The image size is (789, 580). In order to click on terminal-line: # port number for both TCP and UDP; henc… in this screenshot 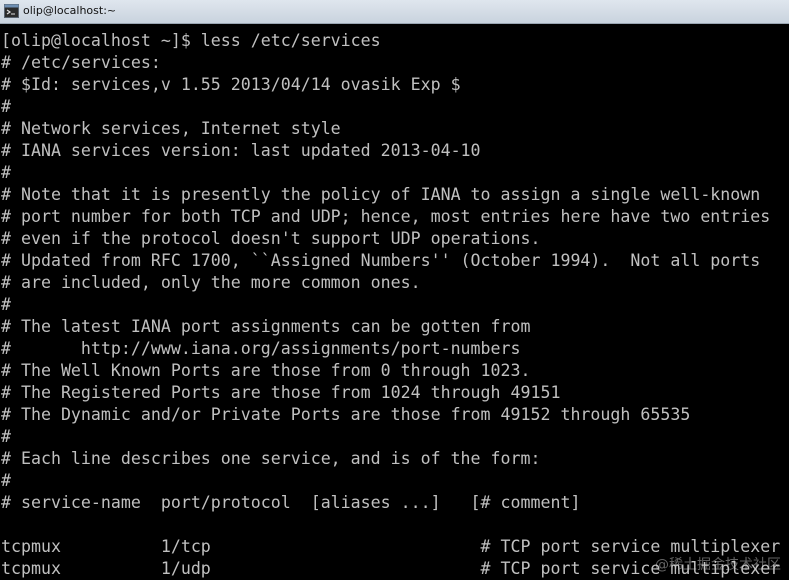, I will do `click(386, 216)`.